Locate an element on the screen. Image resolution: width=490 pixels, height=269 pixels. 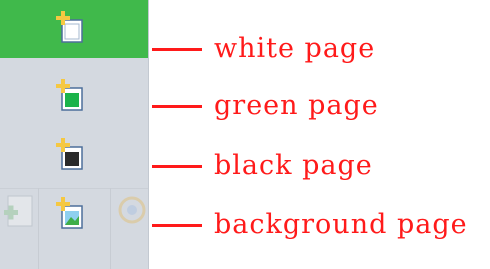
new-green-page-icon is located at coordinates (69, 95).